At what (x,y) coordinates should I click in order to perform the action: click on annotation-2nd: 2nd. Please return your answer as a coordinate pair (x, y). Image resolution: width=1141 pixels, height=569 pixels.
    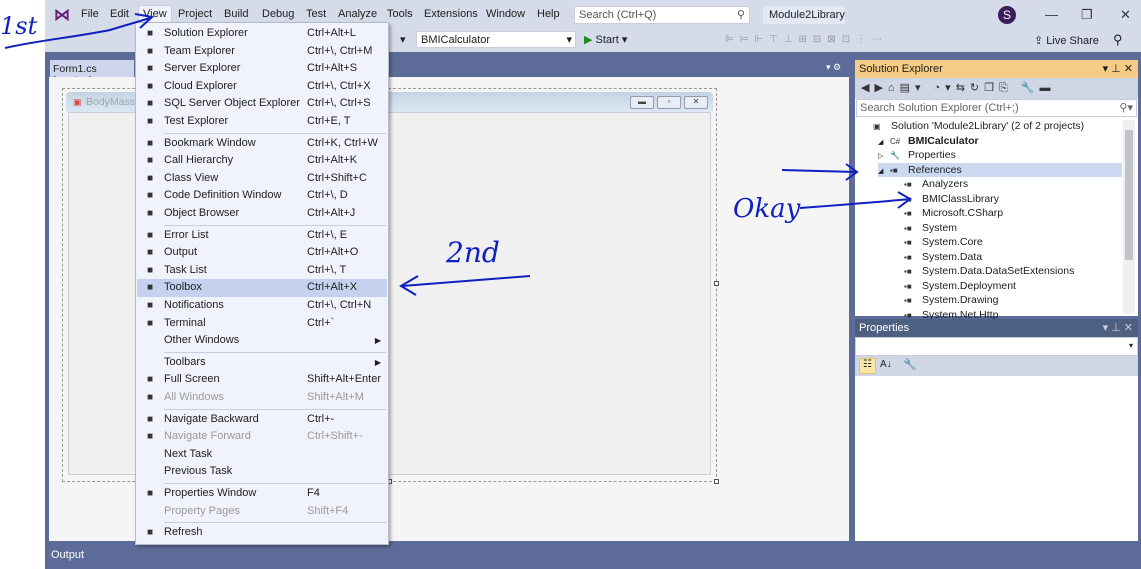
    Looking at the image, I should click on (473, 252).